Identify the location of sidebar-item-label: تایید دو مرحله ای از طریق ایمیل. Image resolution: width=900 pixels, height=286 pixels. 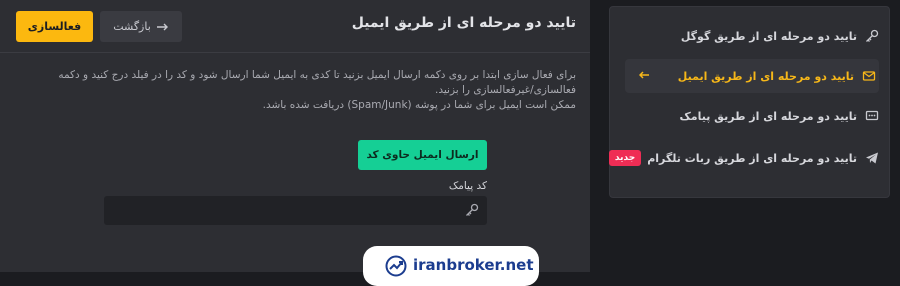
(765, 76).